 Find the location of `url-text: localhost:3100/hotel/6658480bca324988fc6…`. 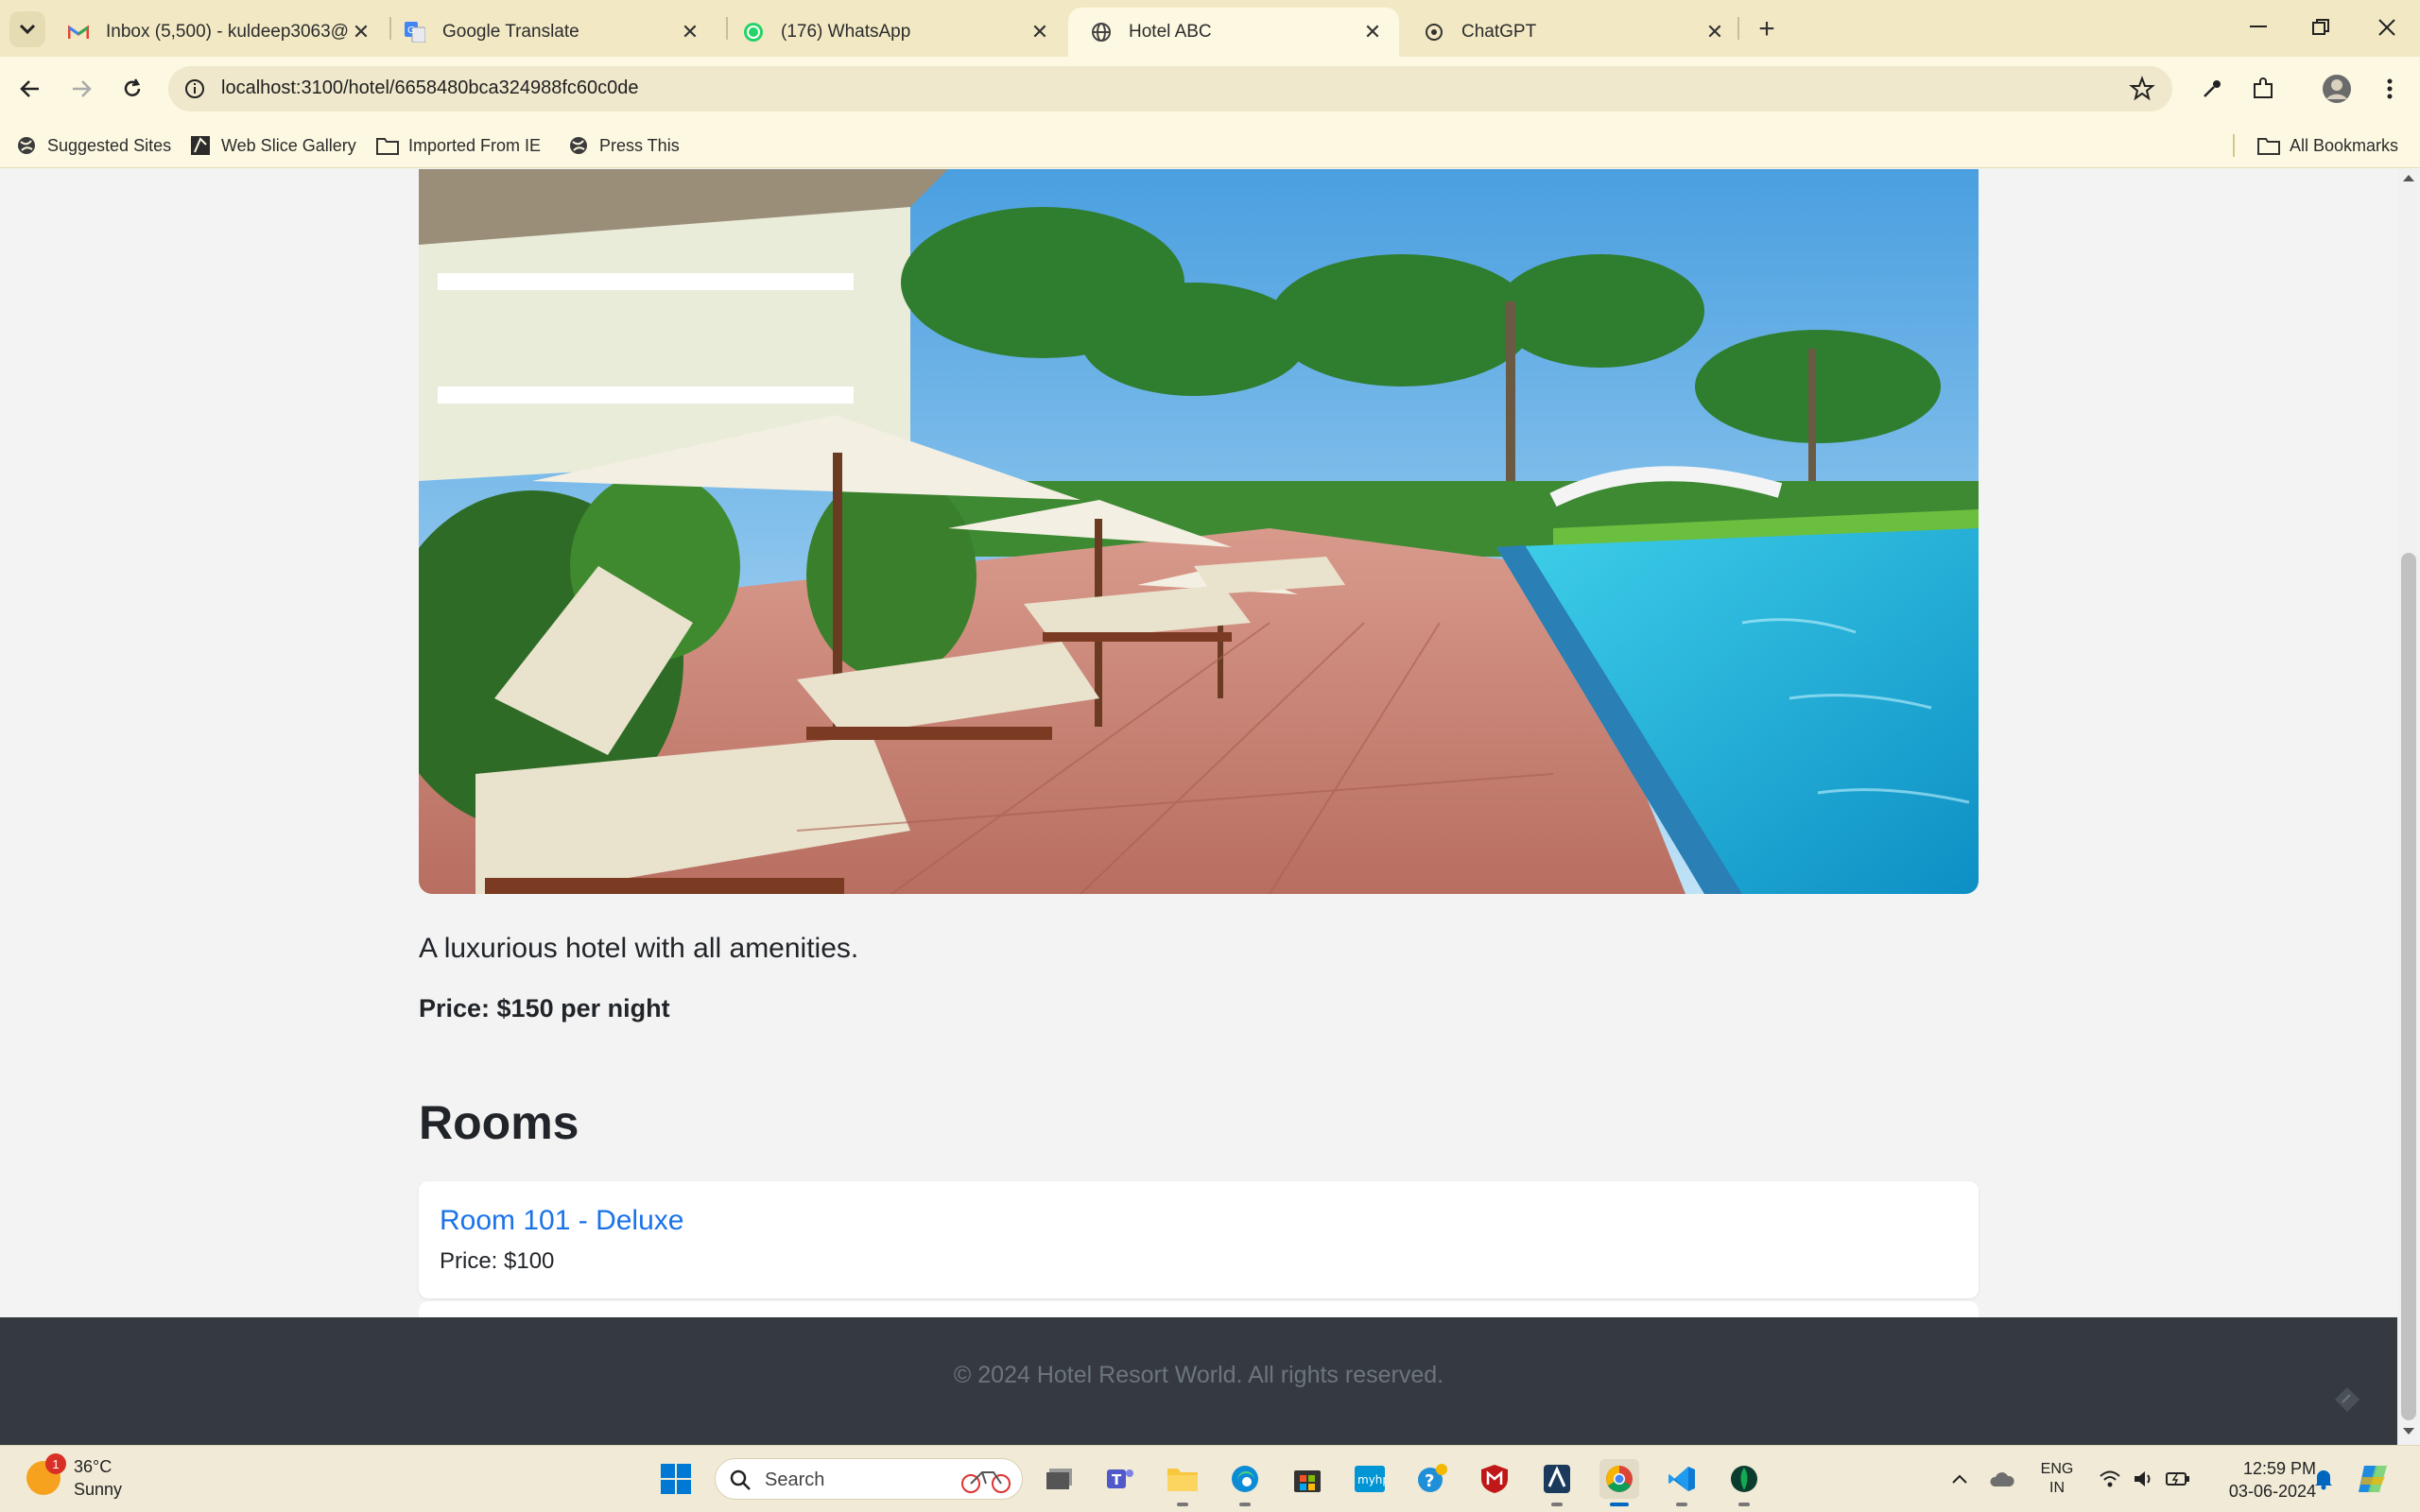

url-text: localhost:3100/hotel/6658480bca324988fc6… is located at coordinates (430, 88).